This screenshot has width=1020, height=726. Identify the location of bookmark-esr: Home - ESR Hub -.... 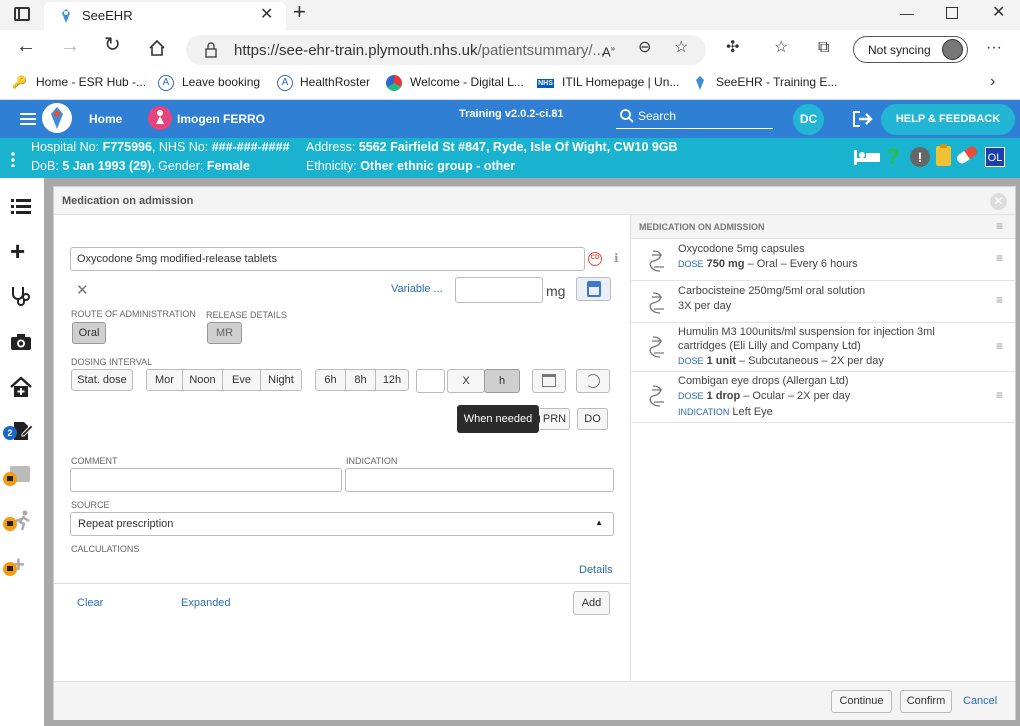
(91, 82).